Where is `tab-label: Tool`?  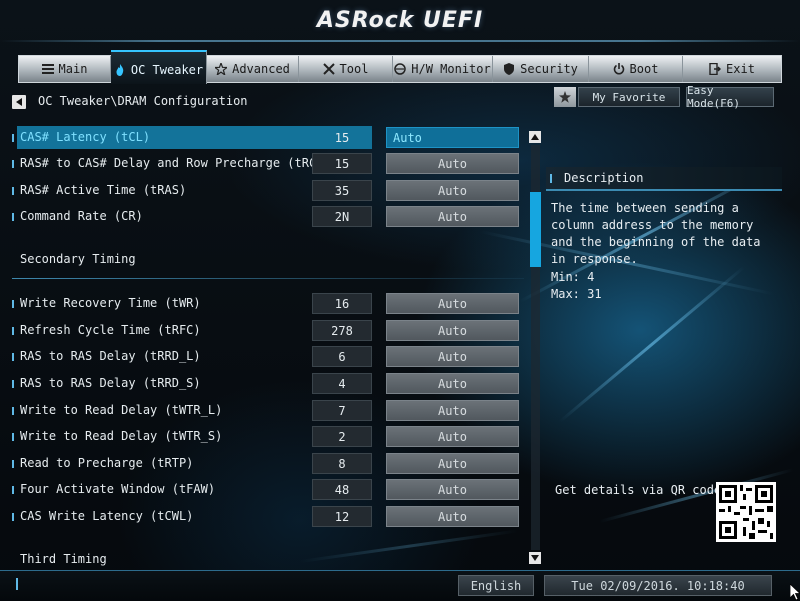 tab-label: Tool is located at coordinates (354, 69).